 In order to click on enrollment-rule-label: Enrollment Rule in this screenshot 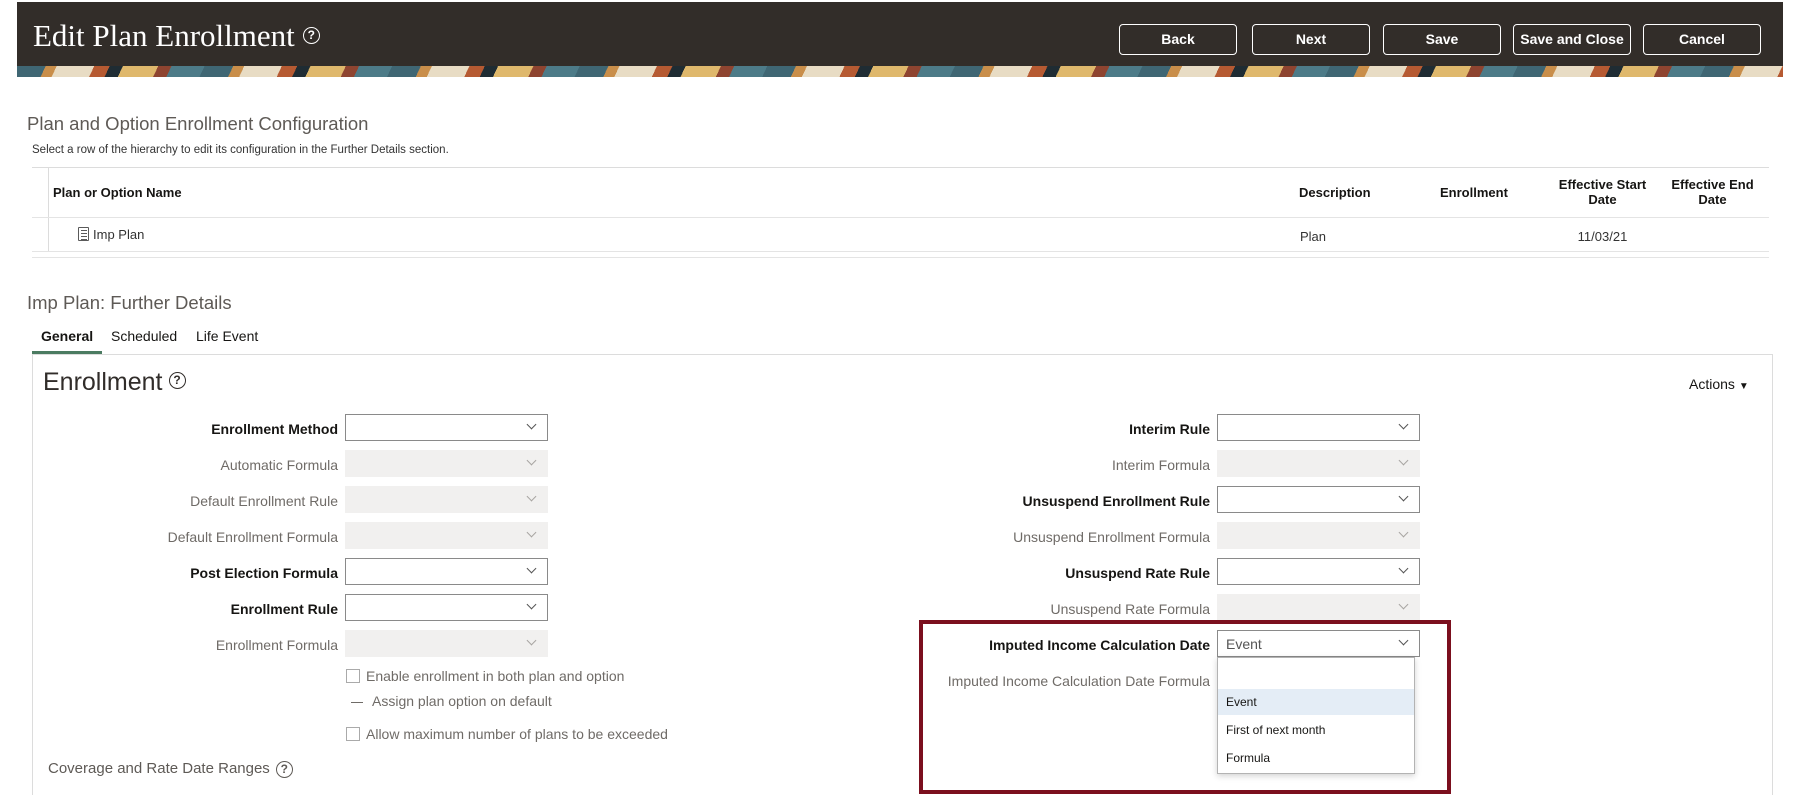, I will do `click(284, 609)`.